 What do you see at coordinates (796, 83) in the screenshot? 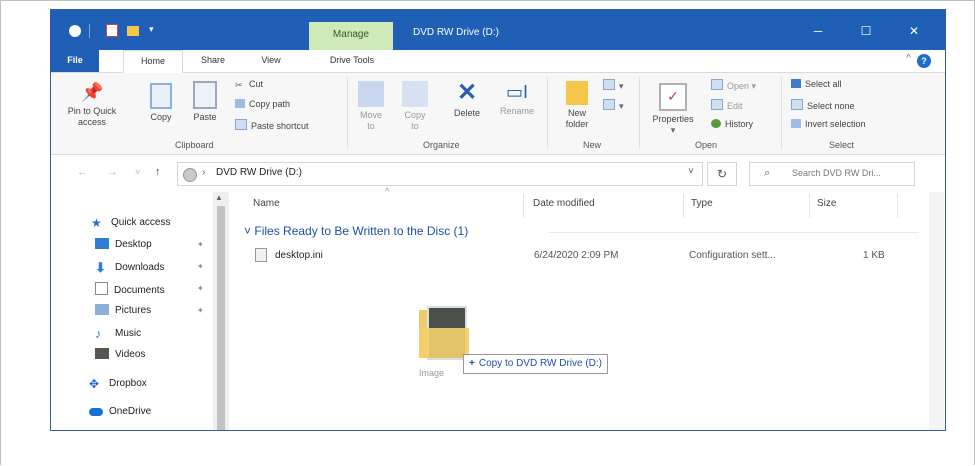
I see `select-all-icon` at bounding box center [796, 83].